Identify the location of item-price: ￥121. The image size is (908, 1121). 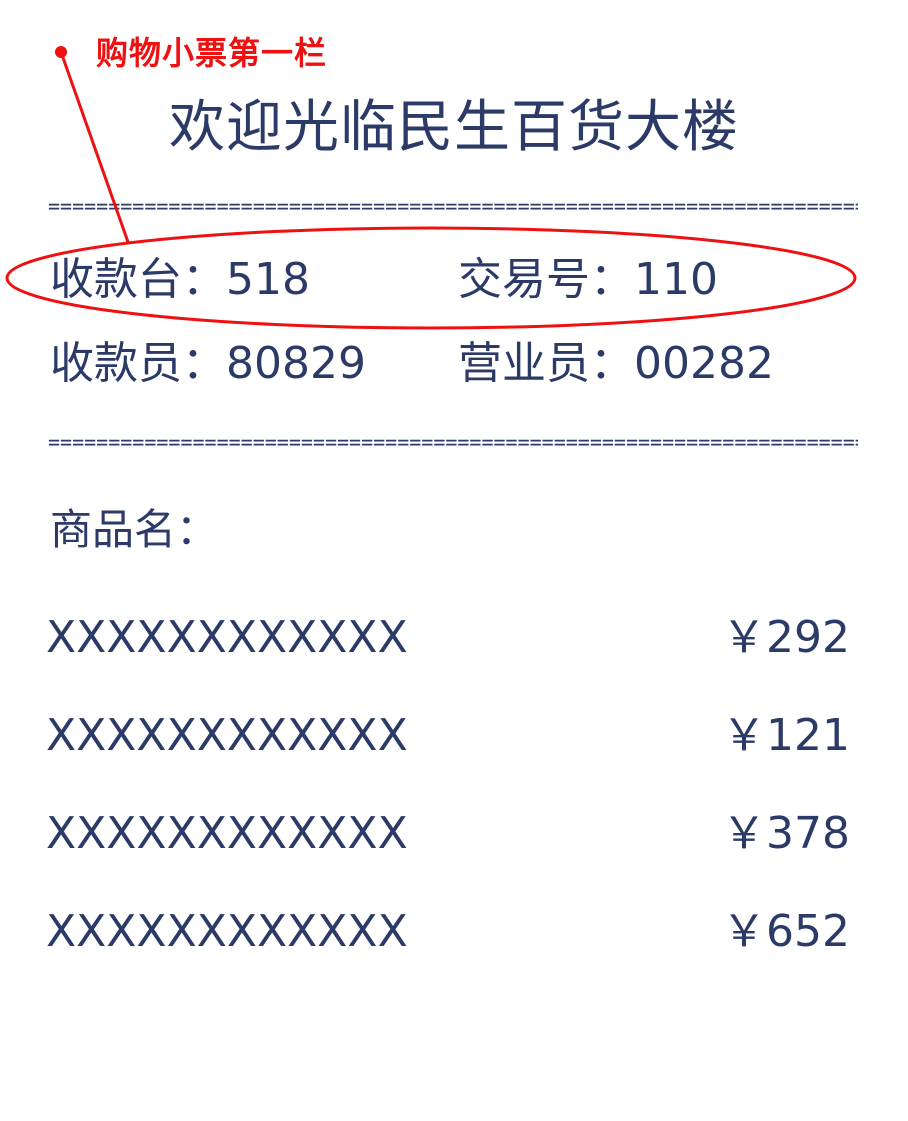
(786, 735).